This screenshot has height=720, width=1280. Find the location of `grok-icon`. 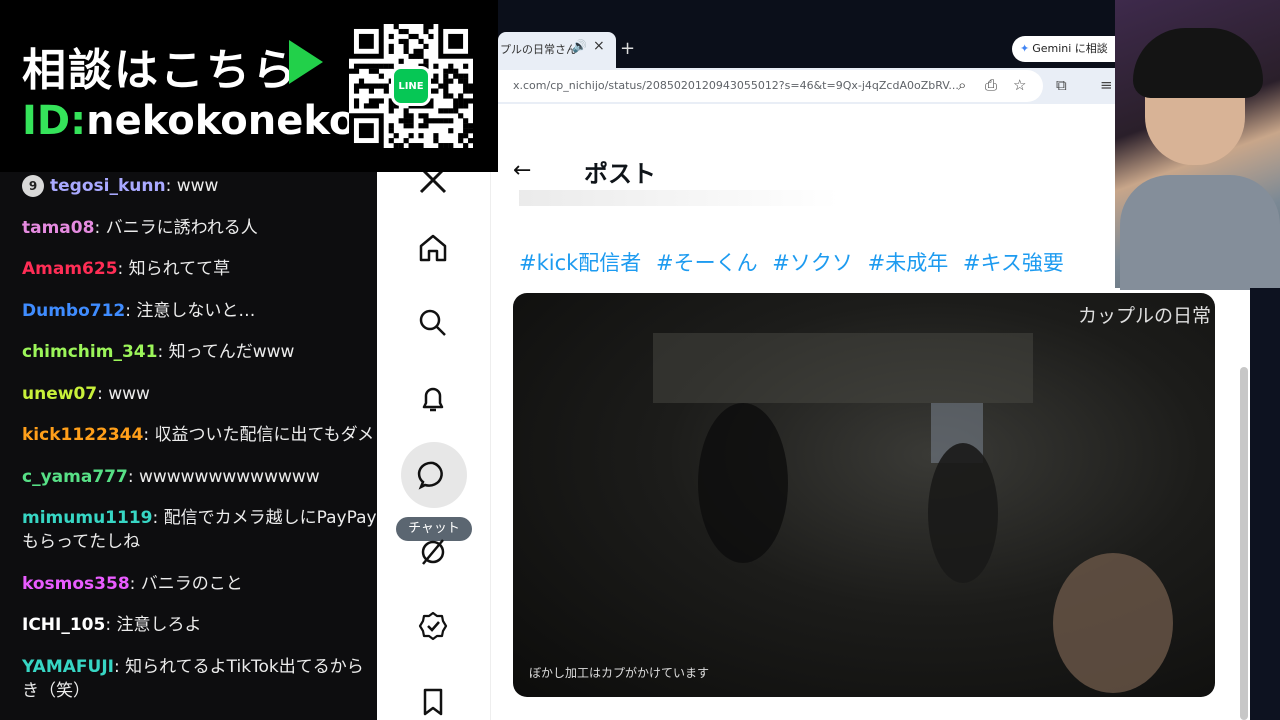

grok-icon is located at coordinates (433, 552).